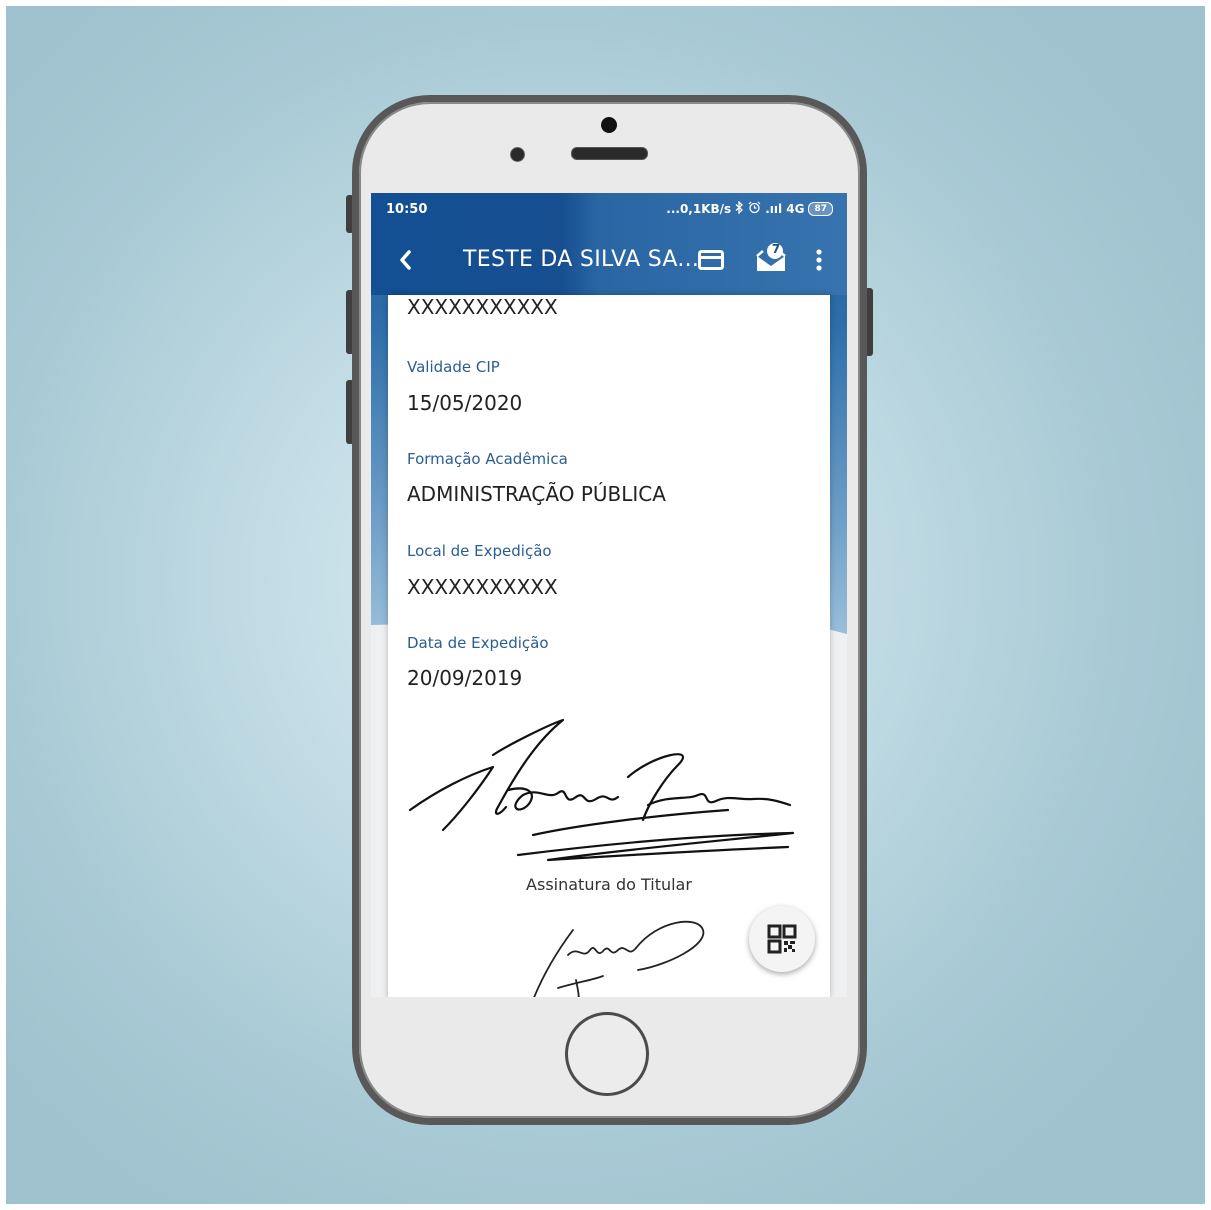 This screenshot has width=1211, height=1210. What do you see at coordinates (517, 154) in the screenshot?
I see `proximity-sensor` at bounding box center [517, 154].